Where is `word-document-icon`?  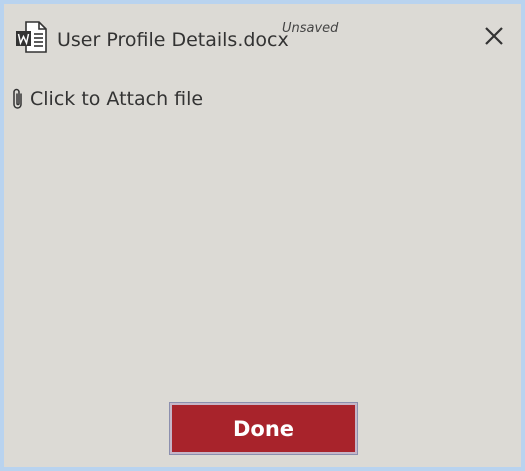 word-document-icon is located at coordinates (31, 37).